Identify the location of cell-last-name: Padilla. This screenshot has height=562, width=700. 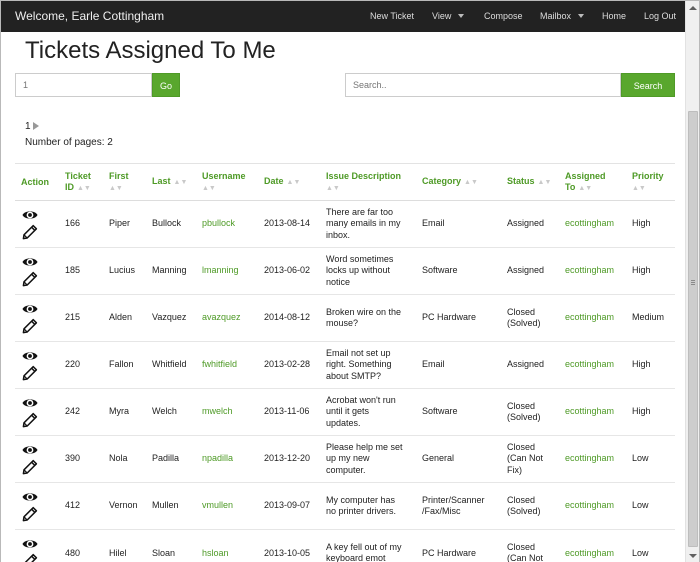
(171, 459).